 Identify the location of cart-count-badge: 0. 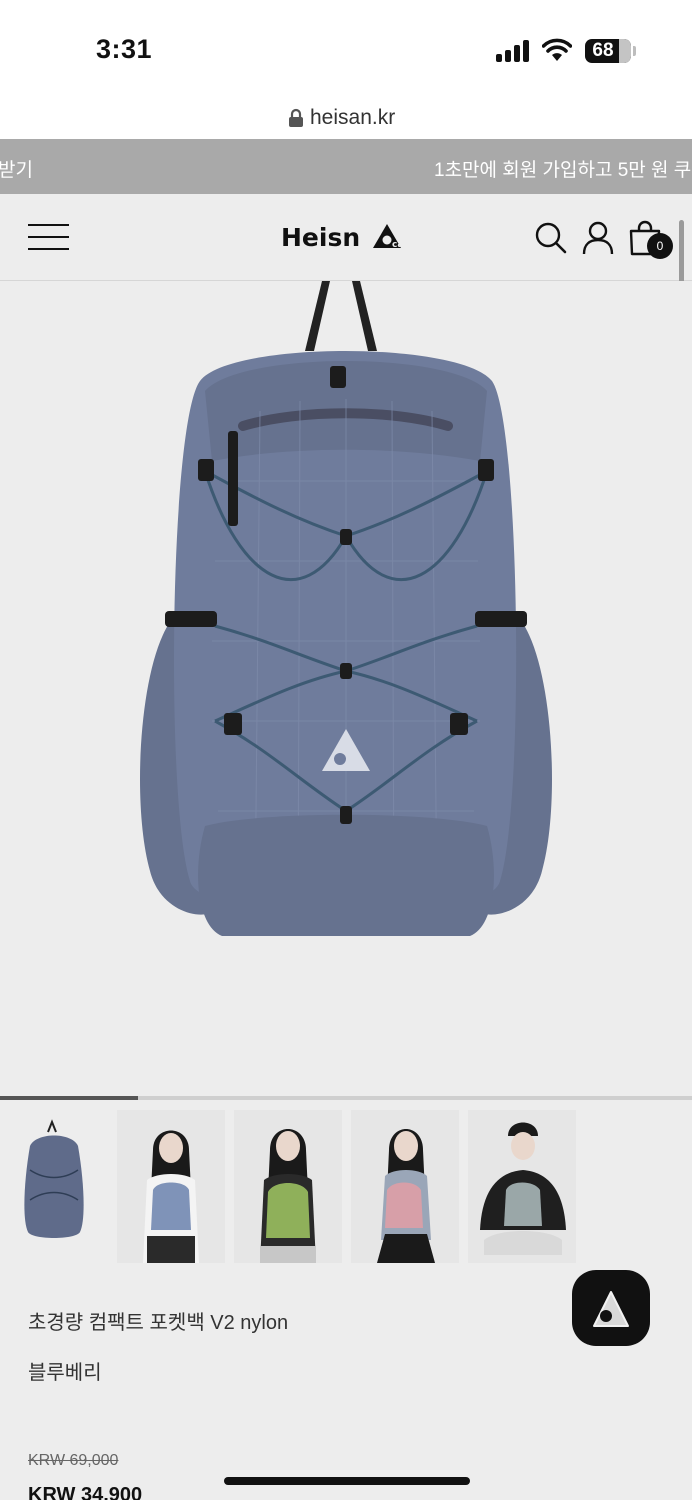
(660, 246).